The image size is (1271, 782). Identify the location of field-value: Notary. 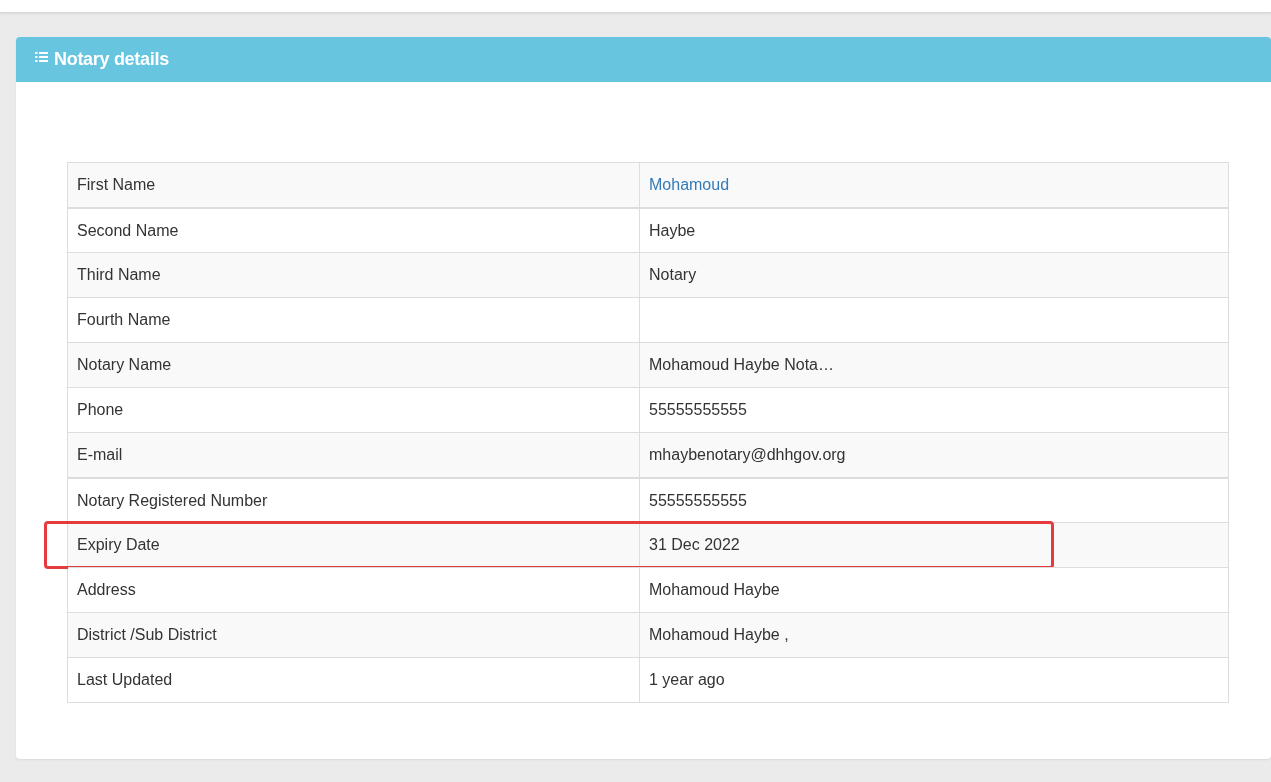
(673, 275).